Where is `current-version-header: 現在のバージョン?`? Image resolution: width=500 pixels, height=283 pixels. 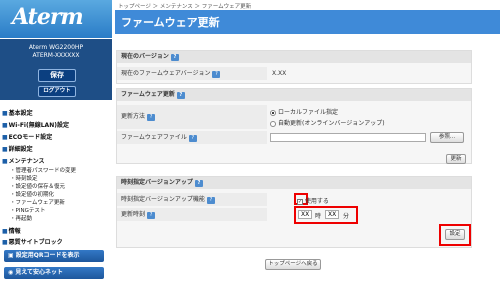 current-version-header: 現在のバージョン? is located at coordinates (294, 57).